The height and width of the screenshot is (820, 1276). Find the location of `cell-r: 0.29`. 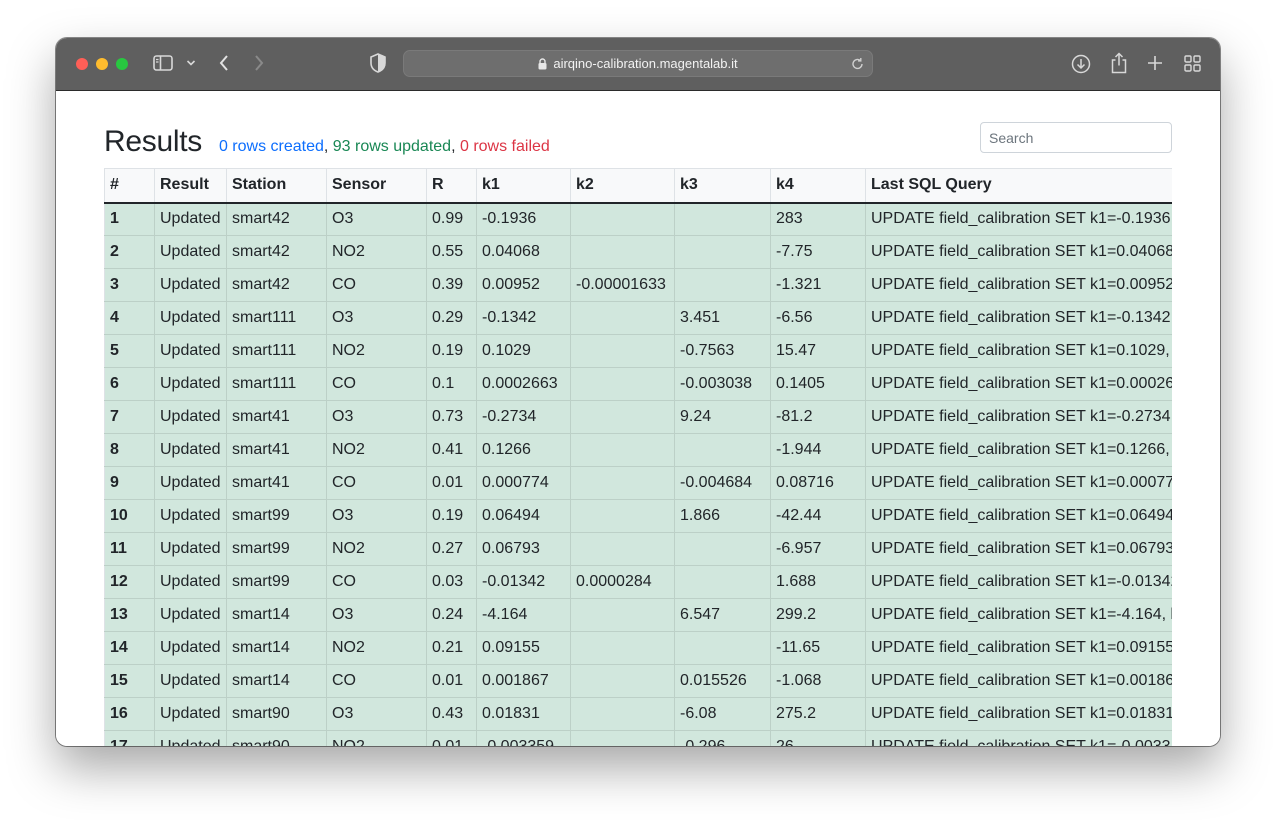

cell-r: 0.29 is located at coordinates (451, 318).